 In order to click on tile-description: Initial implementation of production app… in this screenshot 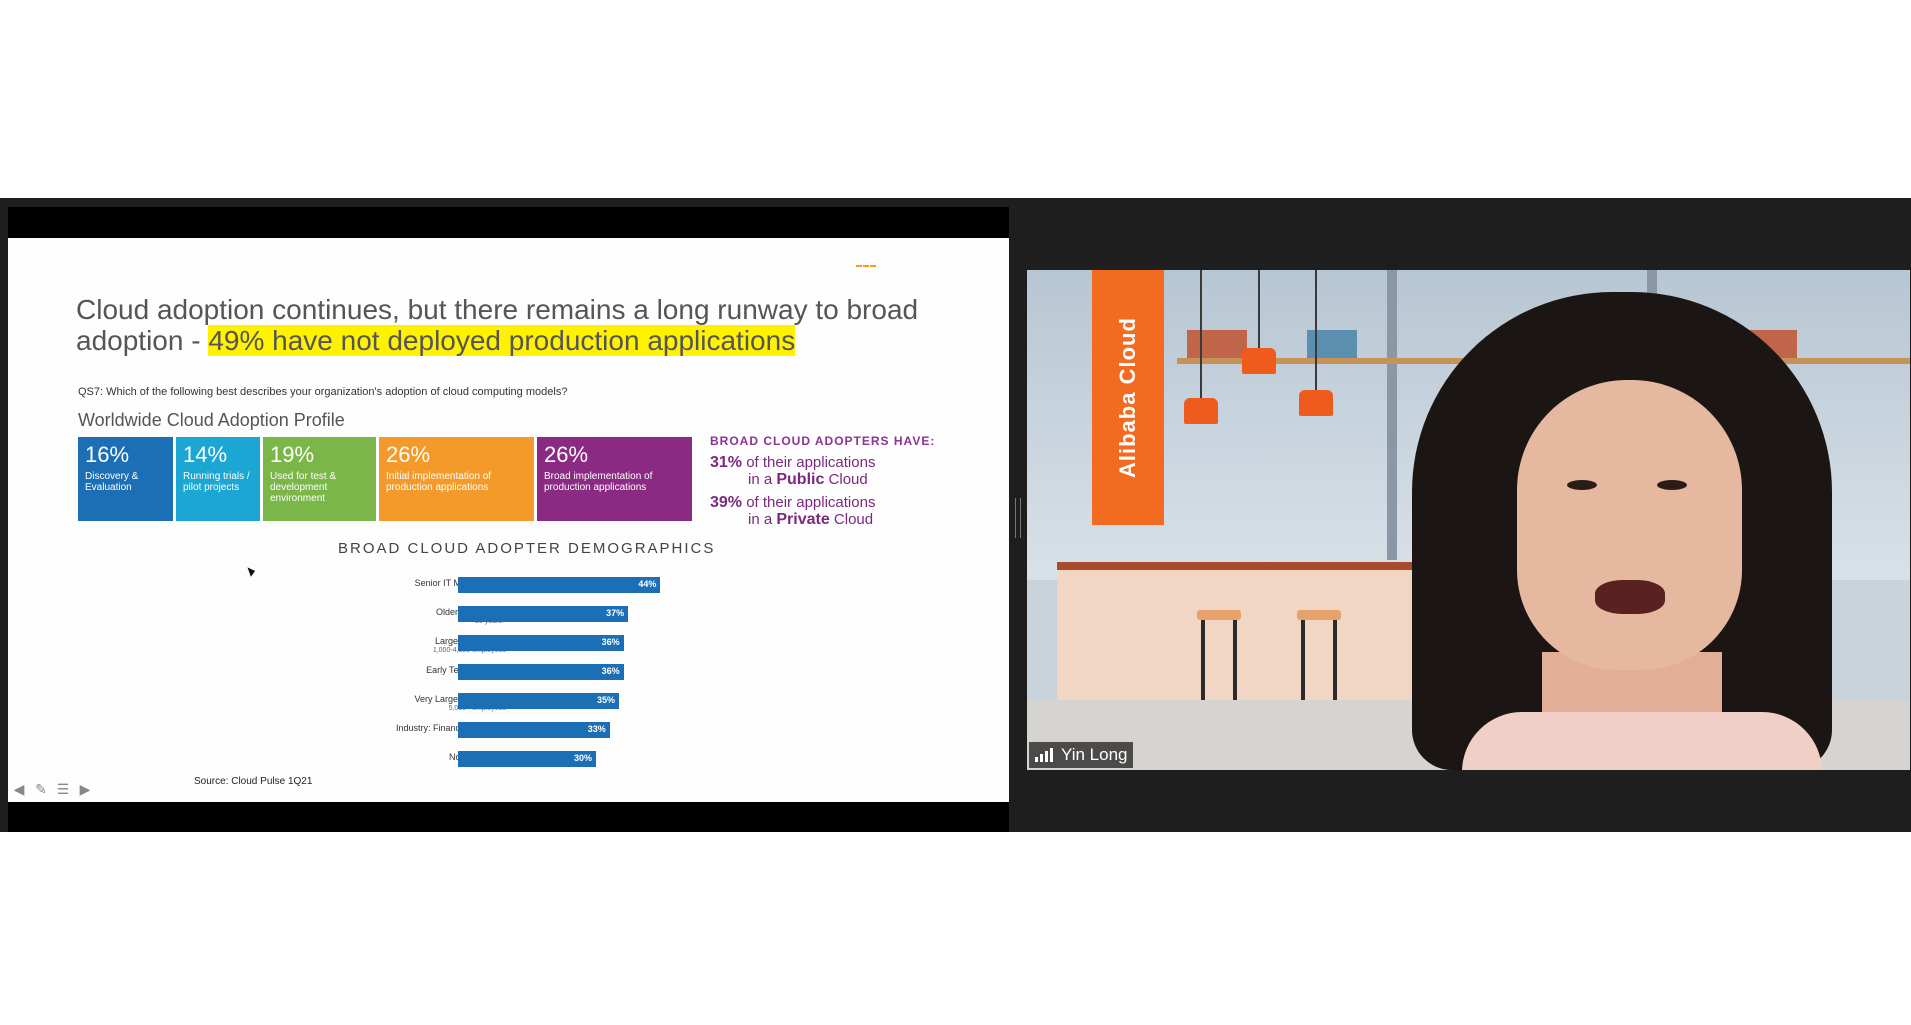, I will do `click(439, 482)`.